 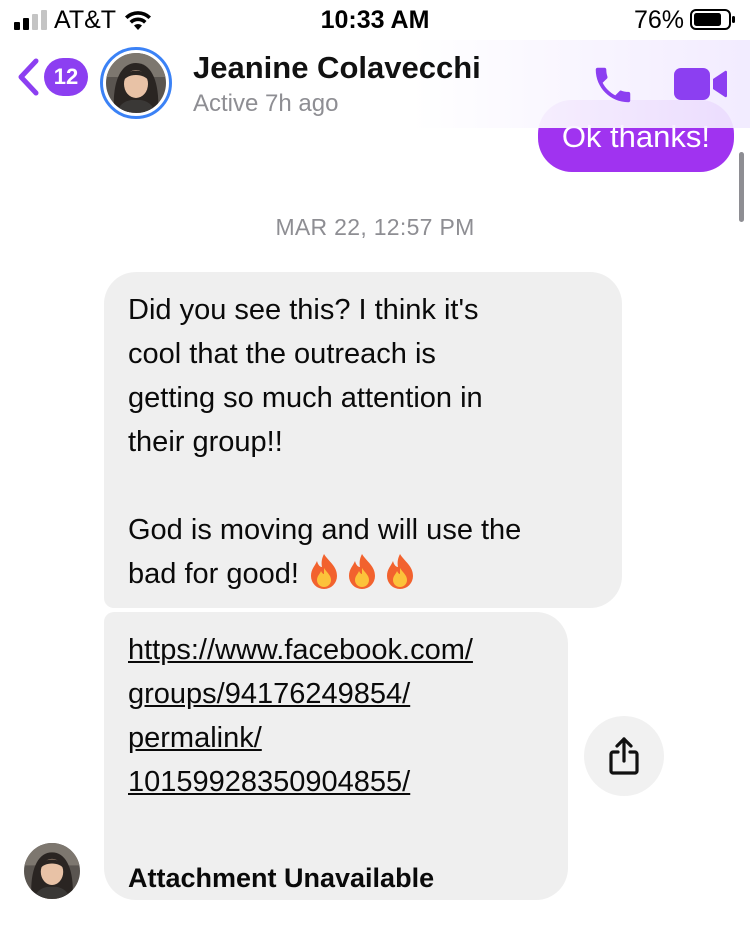 What do you see at coordinates (305, 398) in the screenshot?
I see `message-text-line: getting so much attention in` at bounding box center [305, 398].